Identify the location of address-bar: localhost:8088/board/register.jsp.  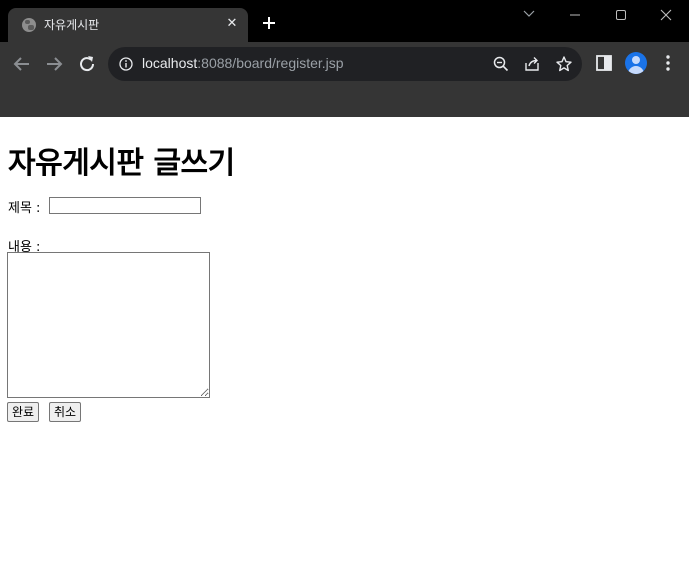
(345, 64).